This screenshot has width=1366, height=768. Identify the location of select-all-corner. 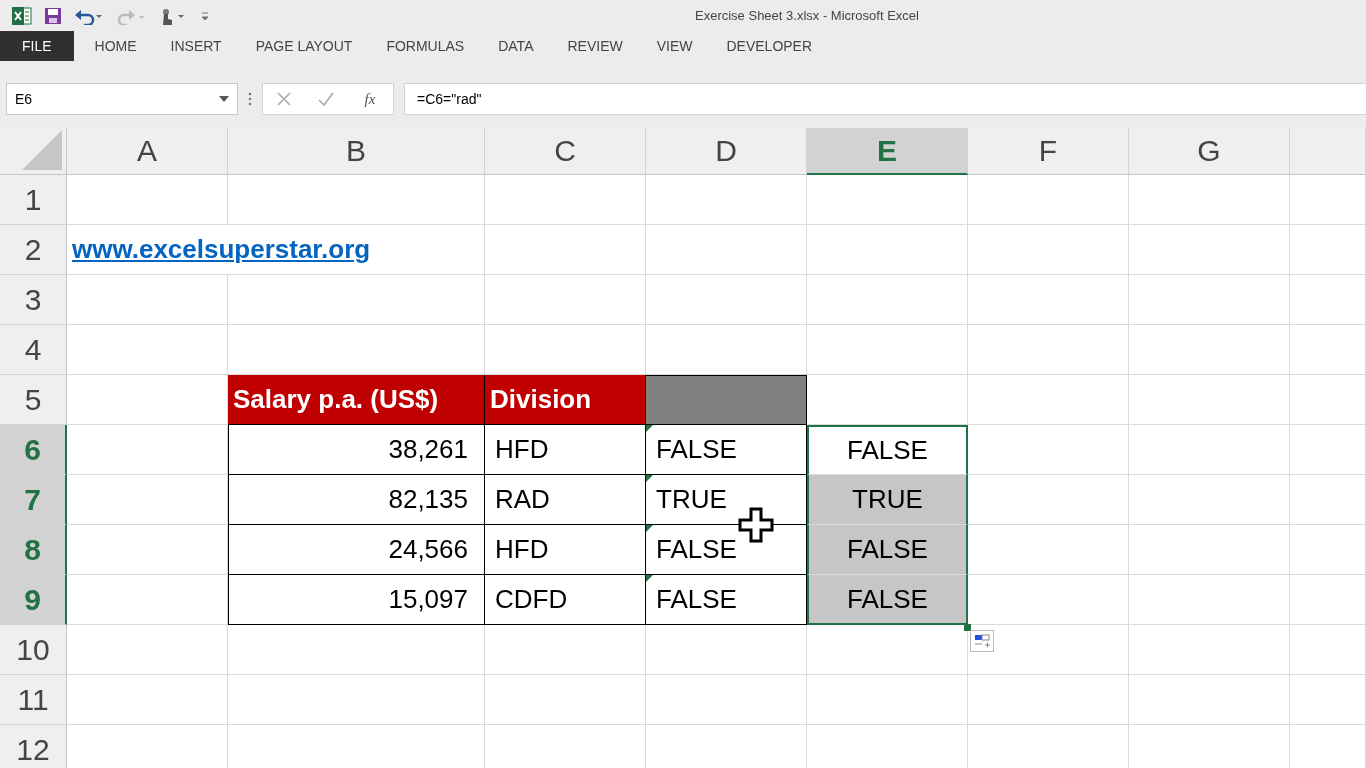
(33, 151).